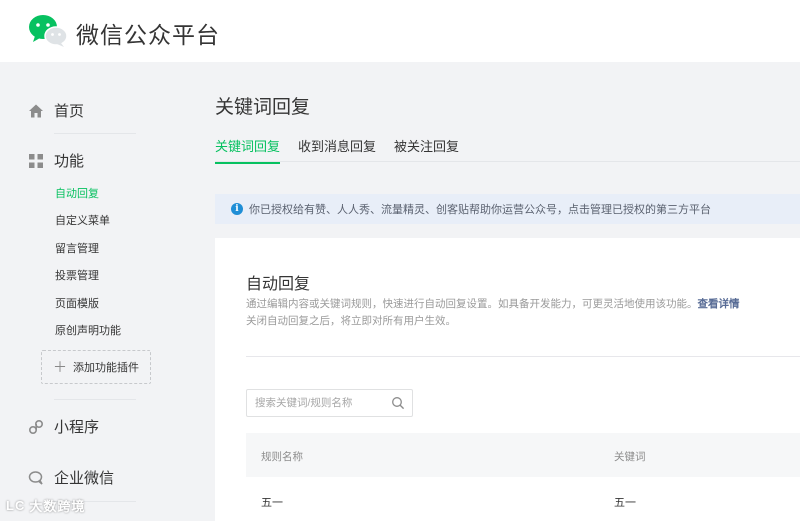 The height and width of the screenshot is (521, 800). I want to click on sidebar-item-features: 功能, so click(56, 160).